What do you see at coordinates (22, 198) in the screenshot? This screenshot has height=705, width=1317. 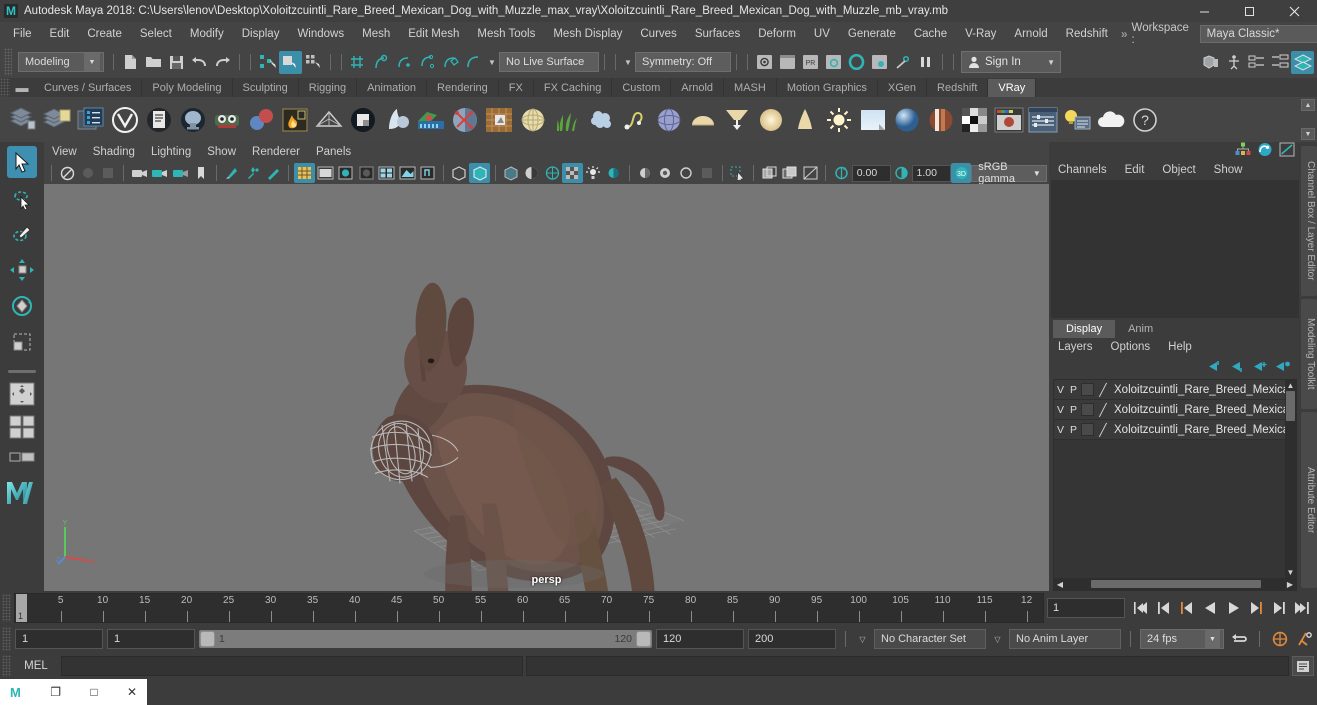 I see `lasso-select-tool` at bounding box center [22, 198].